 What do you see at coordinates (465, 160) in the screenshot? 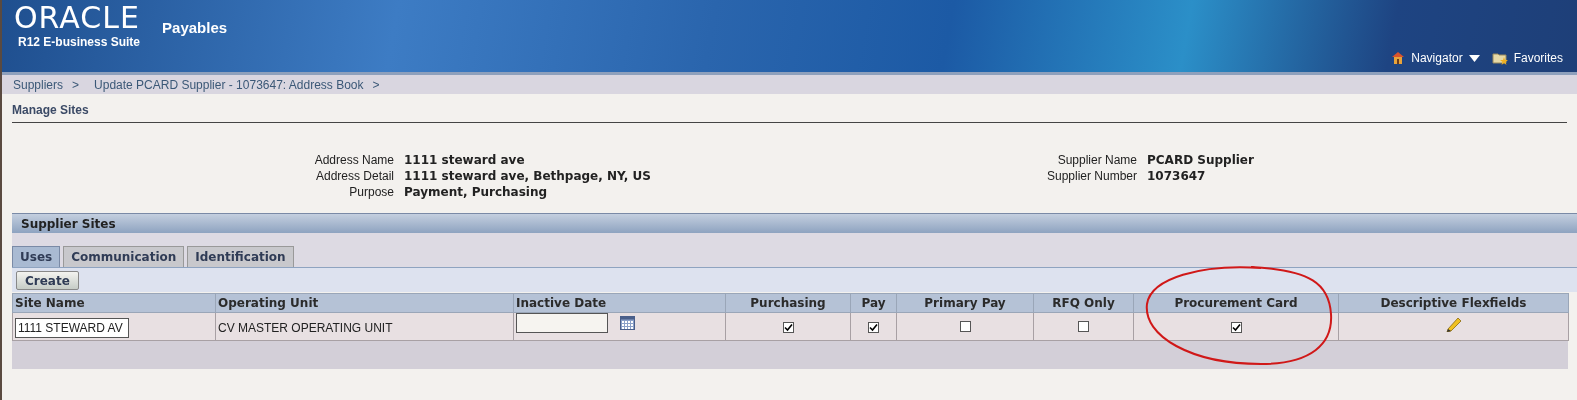
I see `detail-value: 1111 steward ave` at bounding box center [465, 160].